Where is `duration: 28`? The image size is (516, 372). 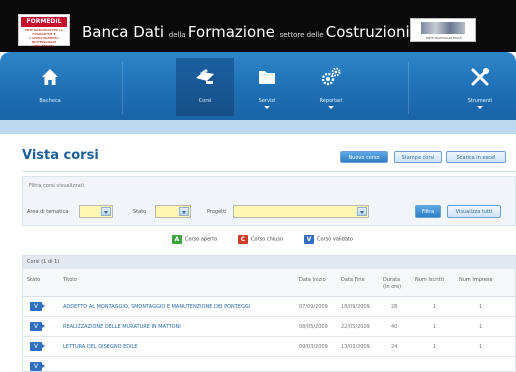 duration: 28 is located at coordinates (394, 307).